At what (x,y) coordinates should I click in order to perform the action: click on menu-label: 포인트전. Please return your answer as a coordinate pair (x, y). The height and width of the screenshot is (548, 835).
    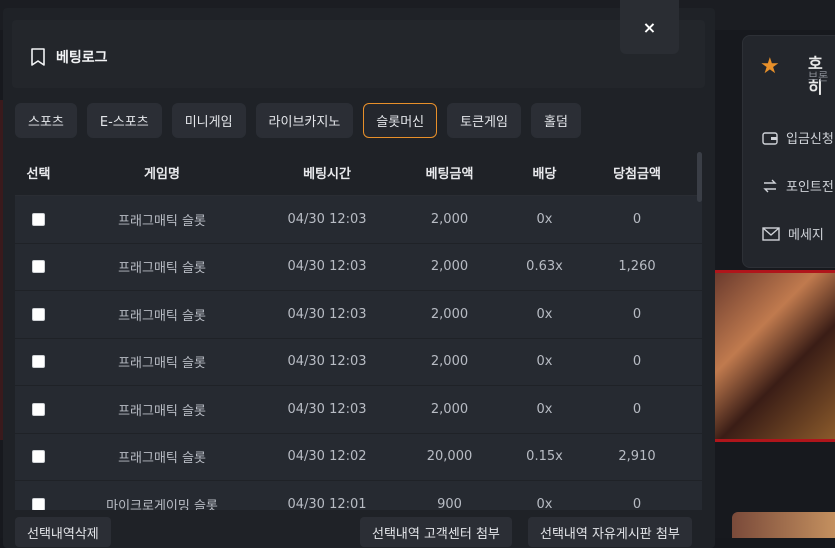
    Looking at the image, I should click on (810, 185).